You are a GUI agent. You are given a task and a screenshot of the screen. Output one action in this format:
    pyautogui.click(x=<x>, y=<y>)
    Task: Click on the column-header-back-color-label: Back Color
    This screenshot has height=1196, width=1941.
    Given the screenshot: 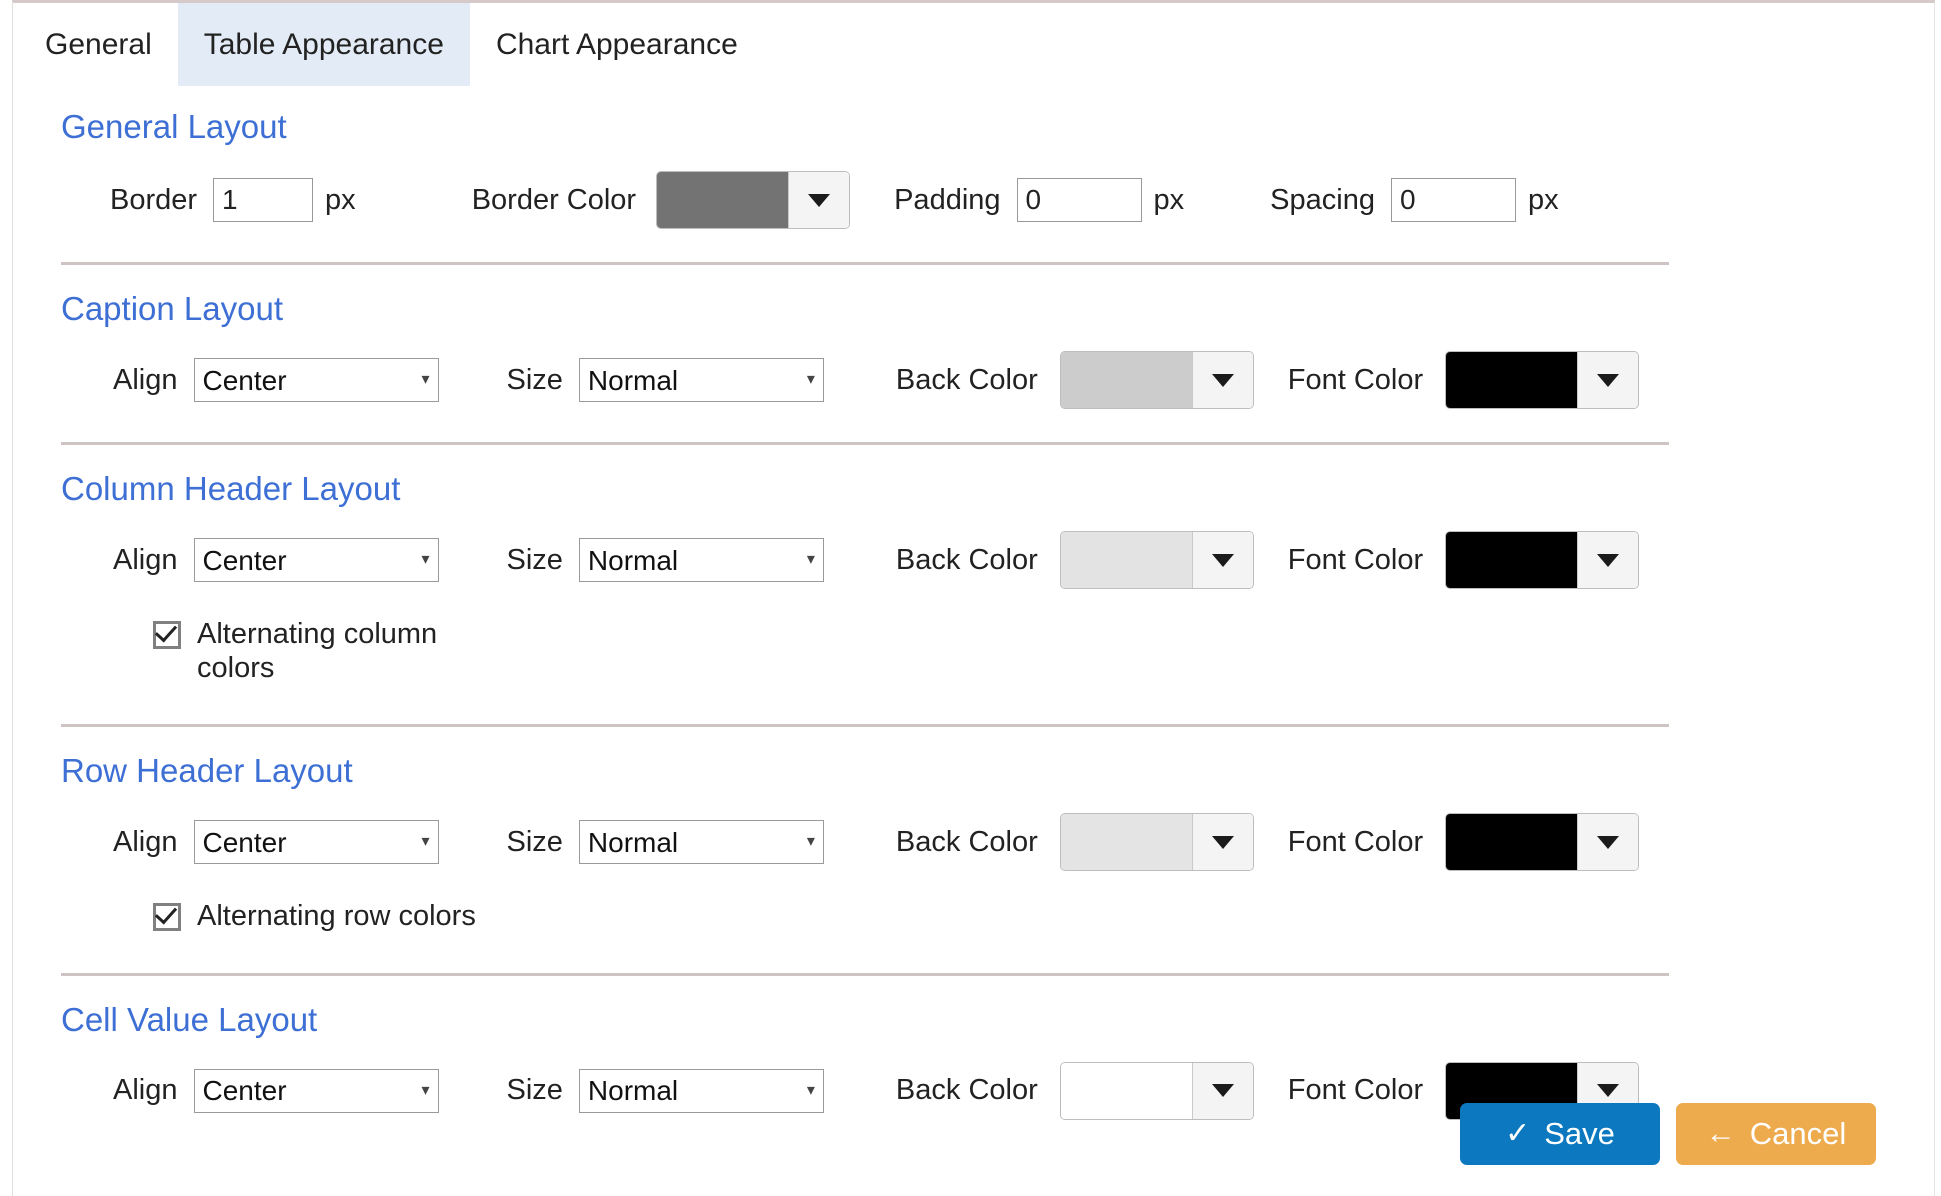 What is the action you would take?
    pyautogui.click(x=966, y=559)
    